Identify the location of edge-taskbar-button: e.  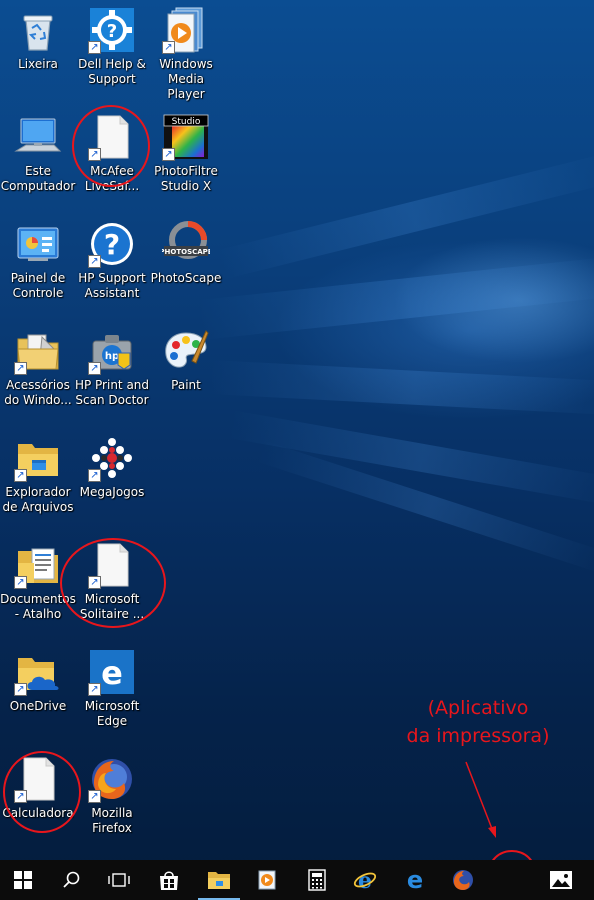
(415, 880).